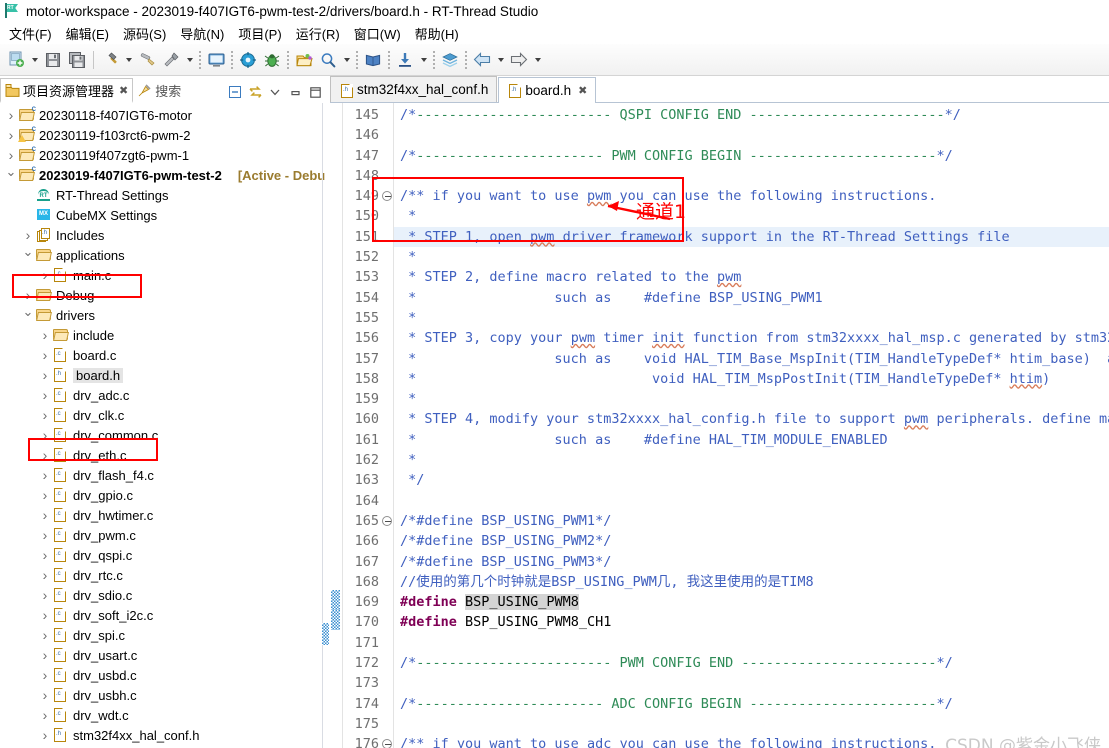 The height and width of the screenshot is (748, 1109). What do you see at coordinates (11, 175) in the screenshot?
I see `chevron-down-icon` at bounding box center [11, 175].